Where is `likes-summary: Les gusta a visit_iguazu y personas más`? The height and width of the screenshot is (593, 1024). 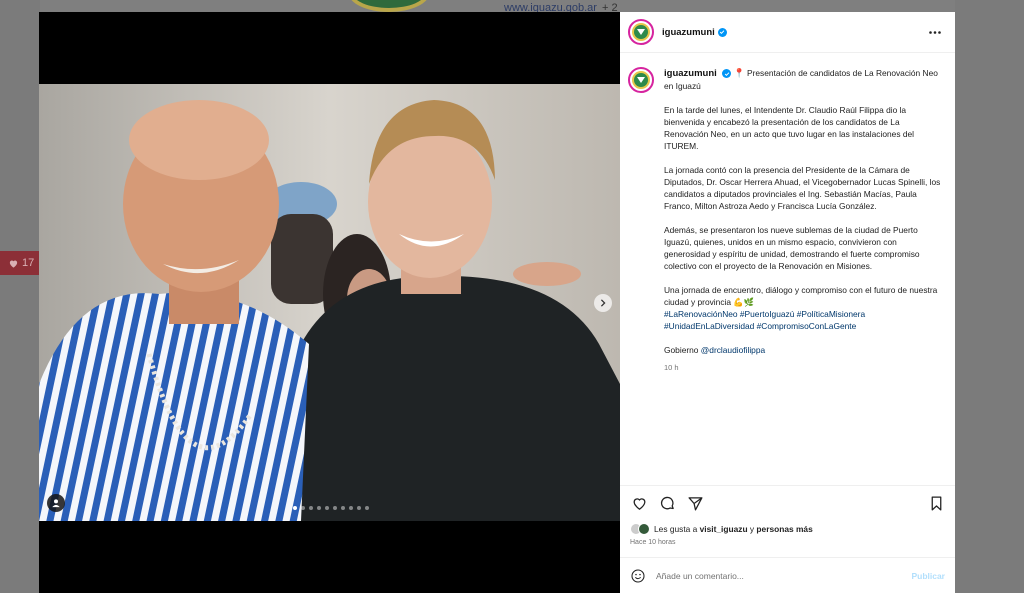
likes-summary: Les gusta a visit_iguazu y personas más is located at coordinates (787, 529).